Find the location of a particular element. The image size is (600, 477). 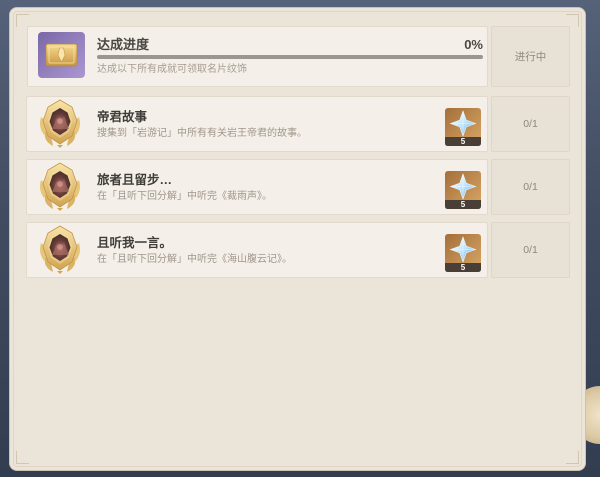

achievement-row: 旅者且留步… 在「且听下回分解」中听完《裁雨声》。 5 is located at coordinates (257, 187).